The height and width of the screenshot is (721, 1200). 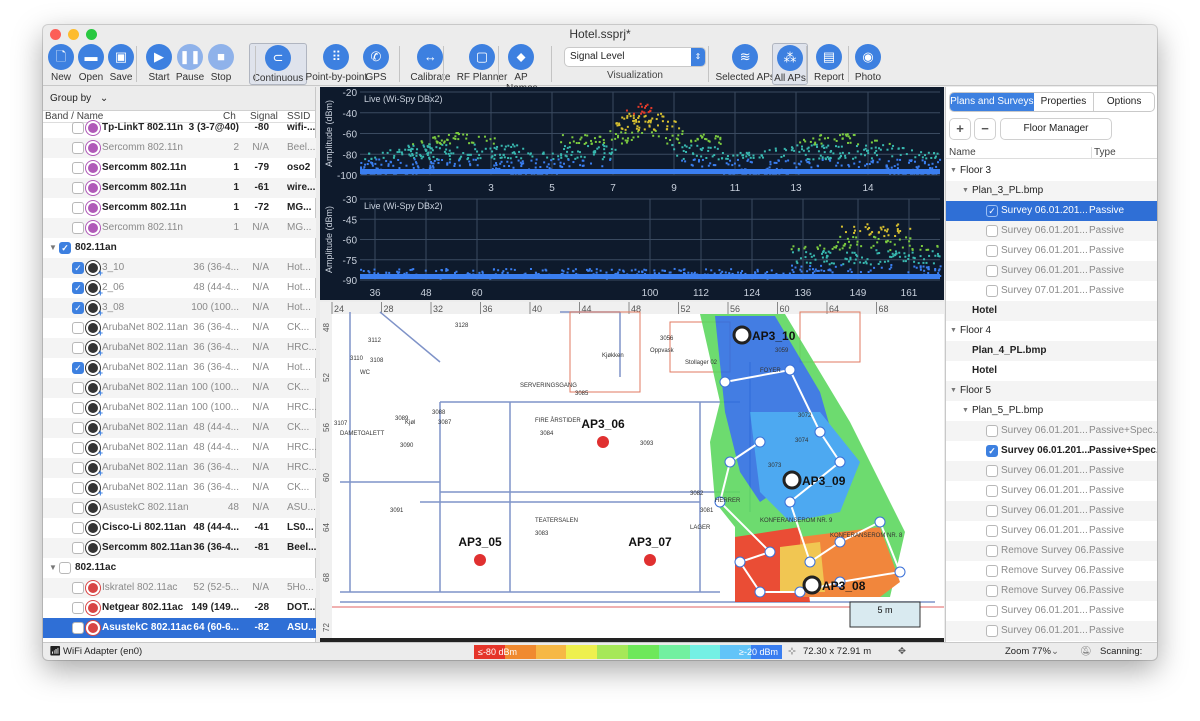 I want to click on band-group-802.11ac: ▼ 802.11ac, so click(x=179, y=568).